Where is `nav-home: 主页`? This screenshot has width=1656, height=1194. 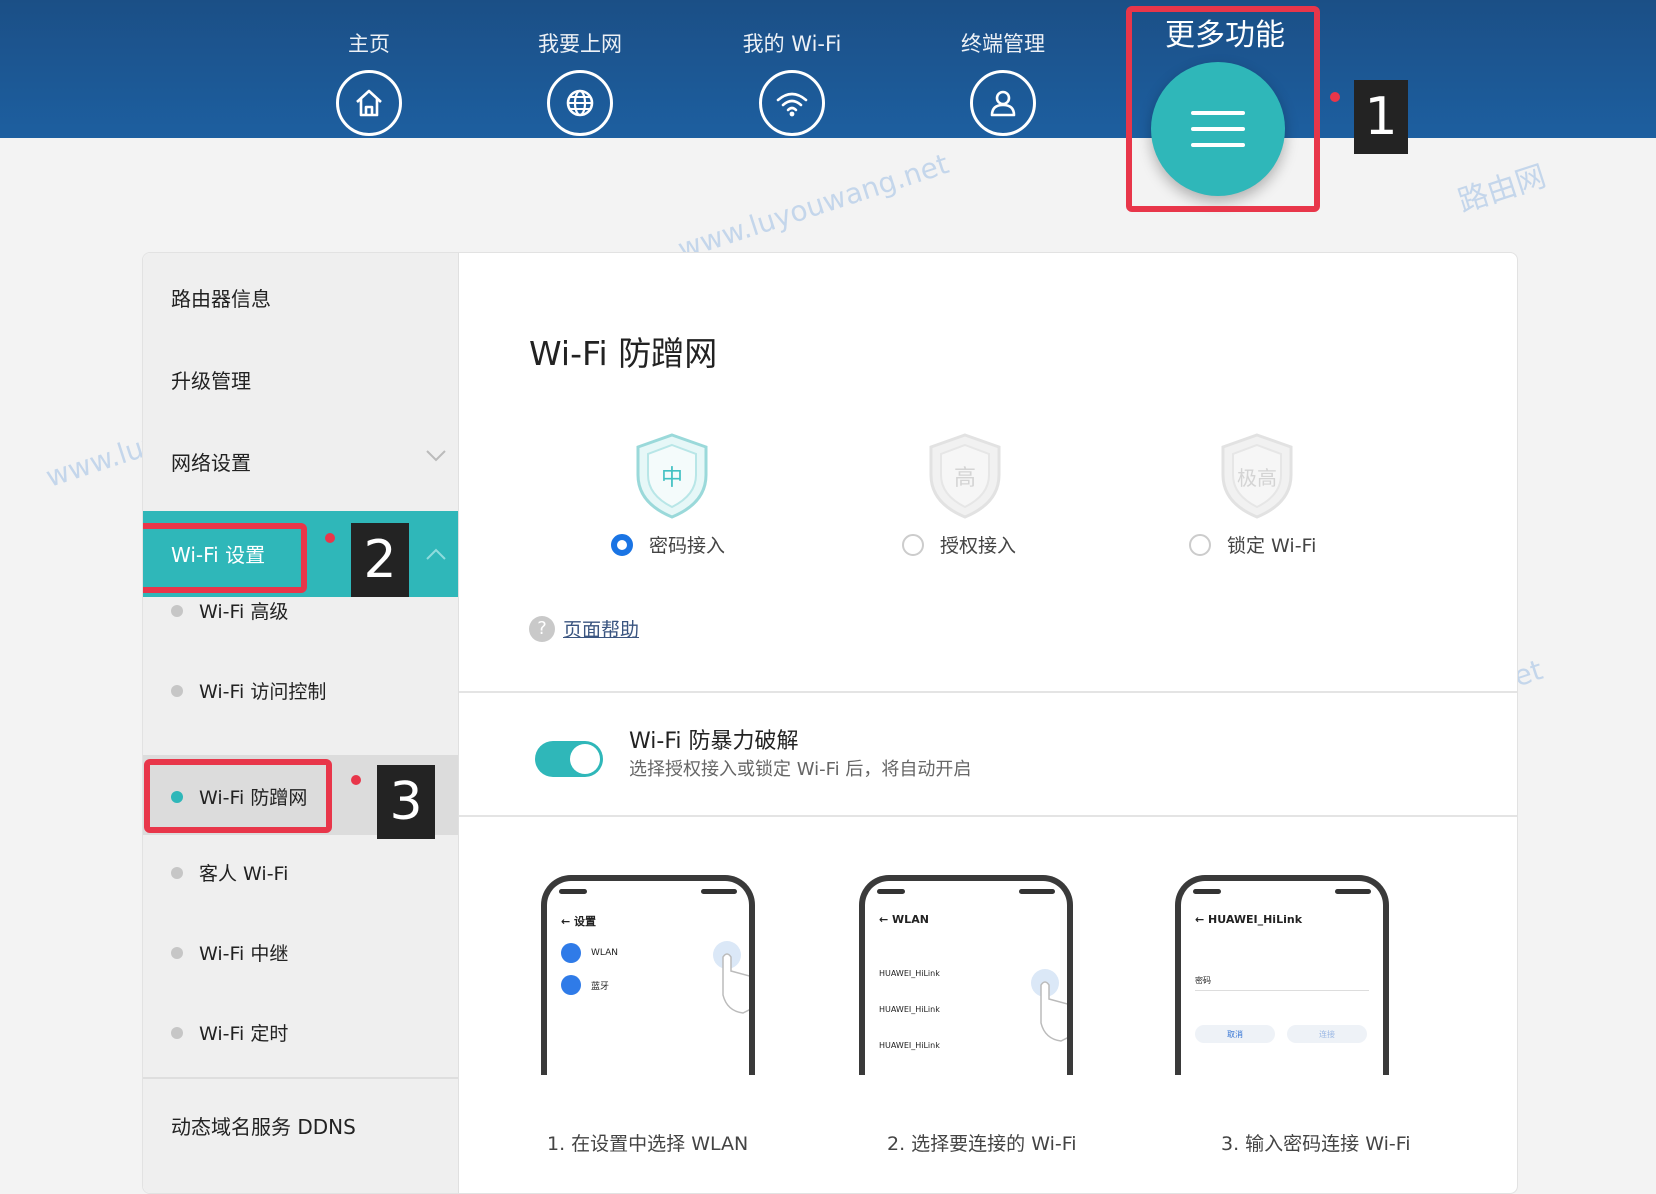
nav-home: 主页 is located at coordinates (369, 82).